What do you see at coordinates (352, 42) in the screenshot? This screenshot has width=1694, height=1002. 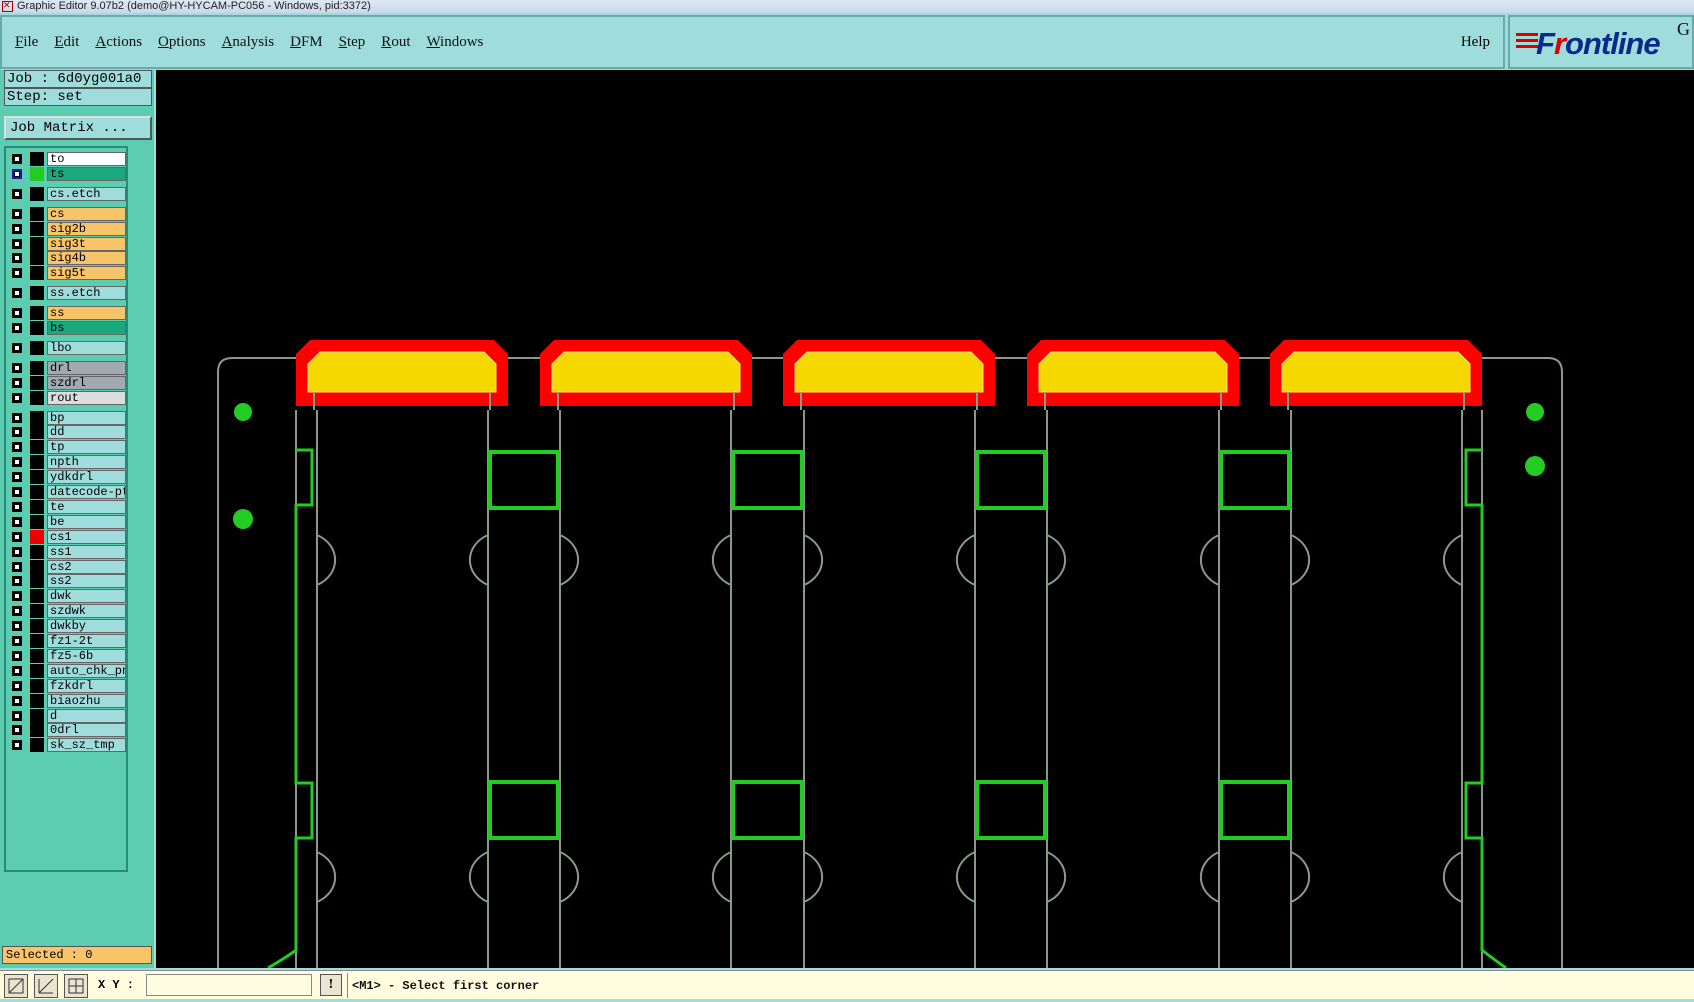 I see `menu-step: Step` at bounding box center [352, 42].